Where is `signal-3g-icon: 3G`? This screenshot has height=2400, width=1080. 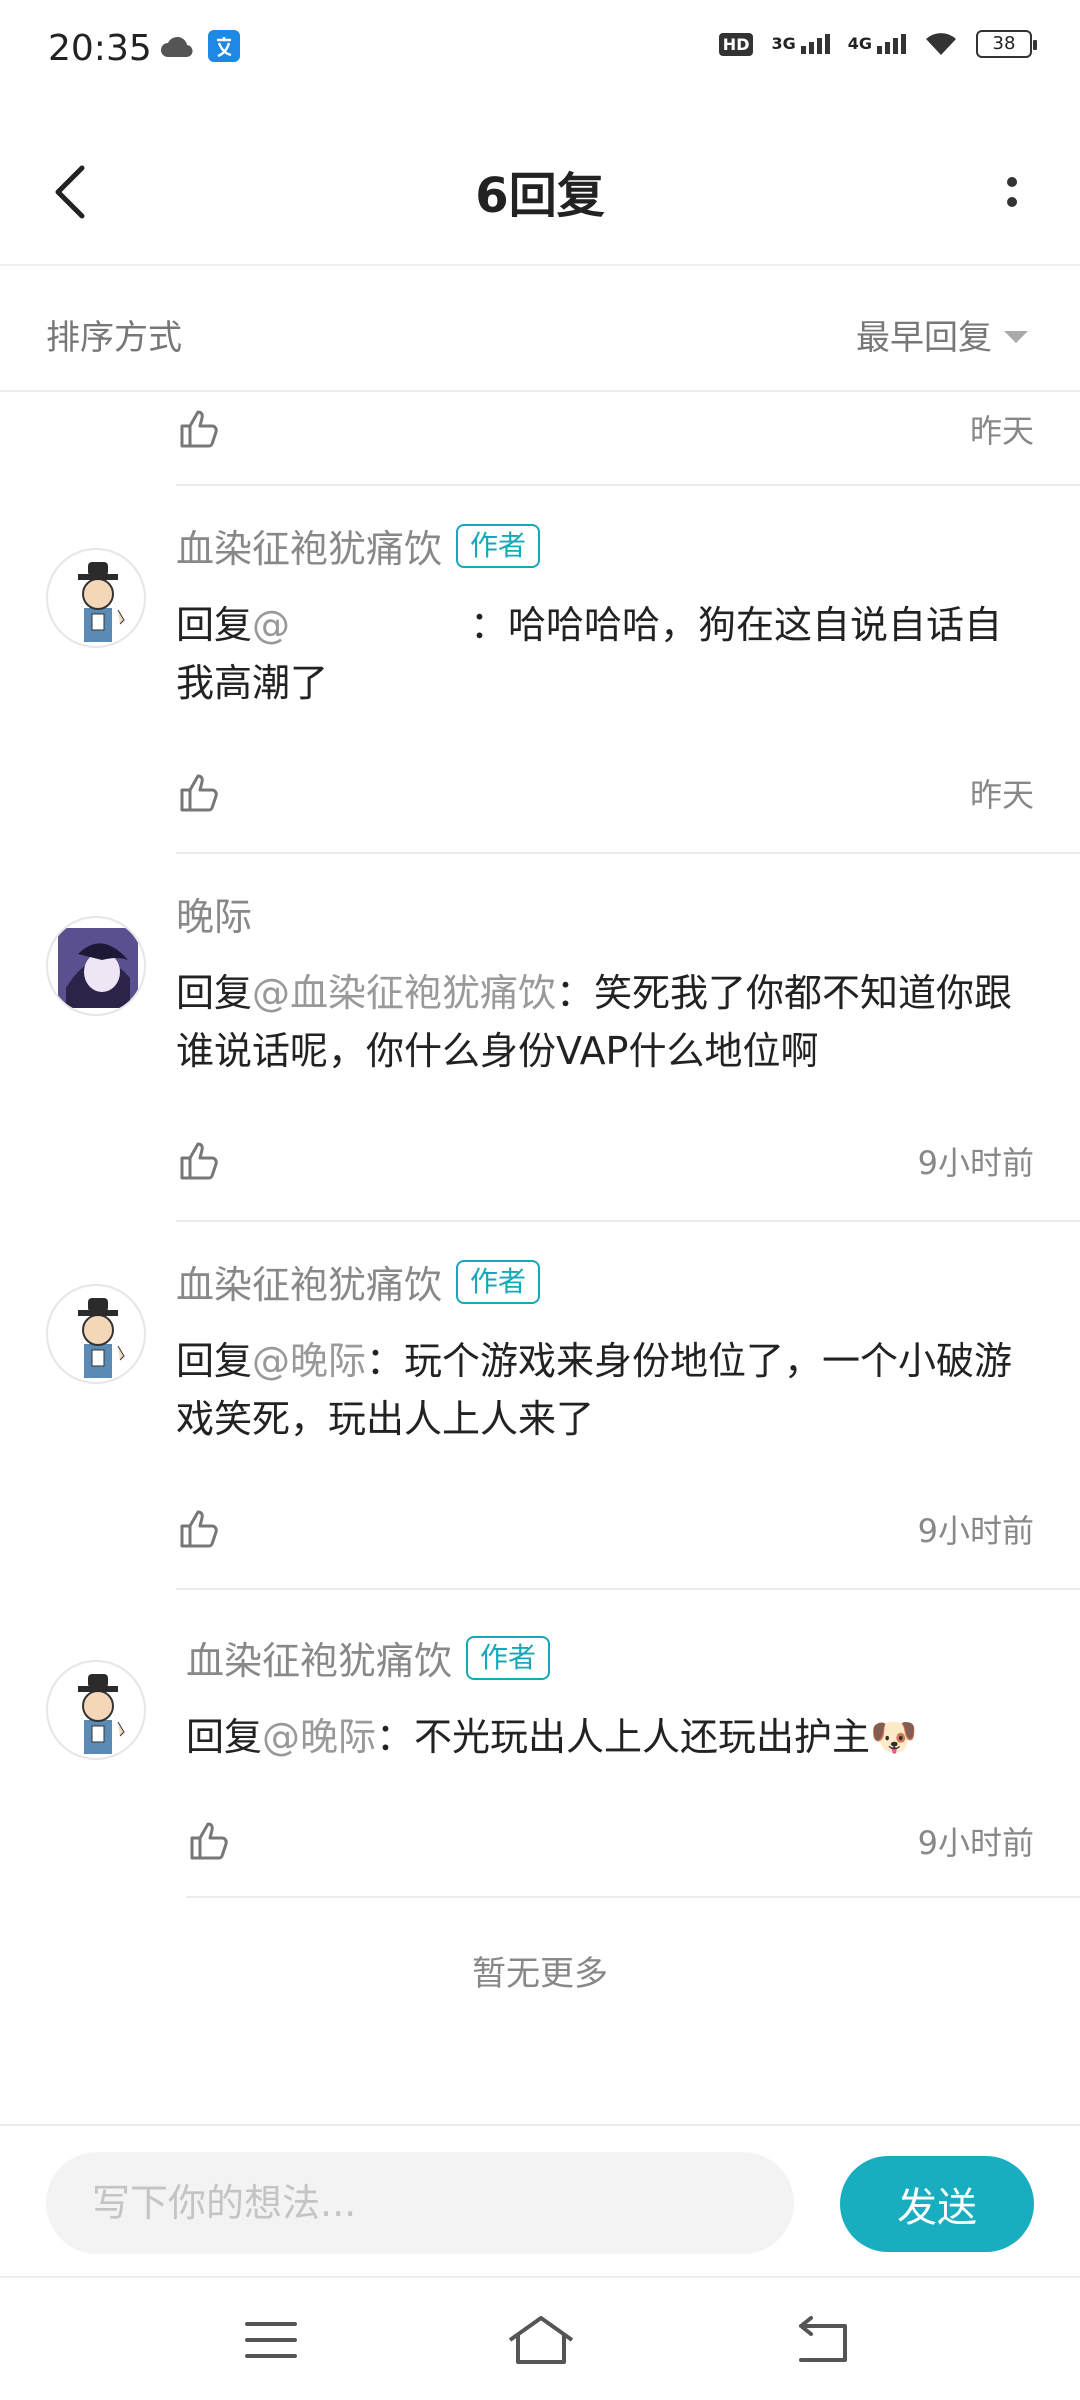
signal-3g-icon: 3G is located at coordinates (800, 44).